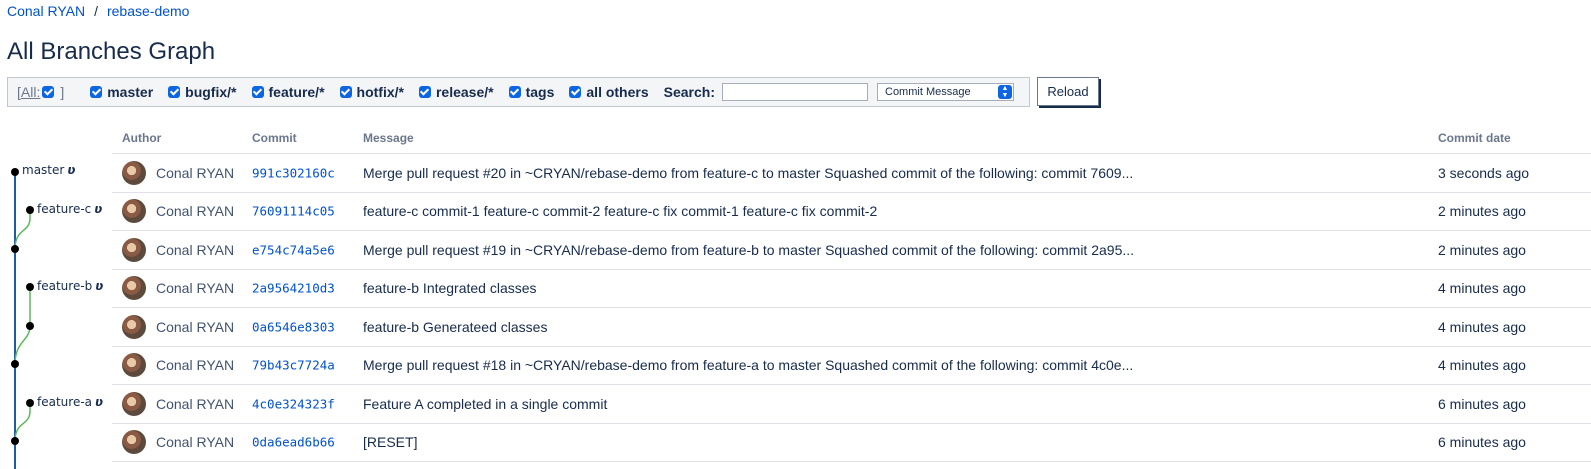  What do you see at coordinates (142, 138) in the screenshot?
I see `header-author: Author` at bounding box center [142, 138].